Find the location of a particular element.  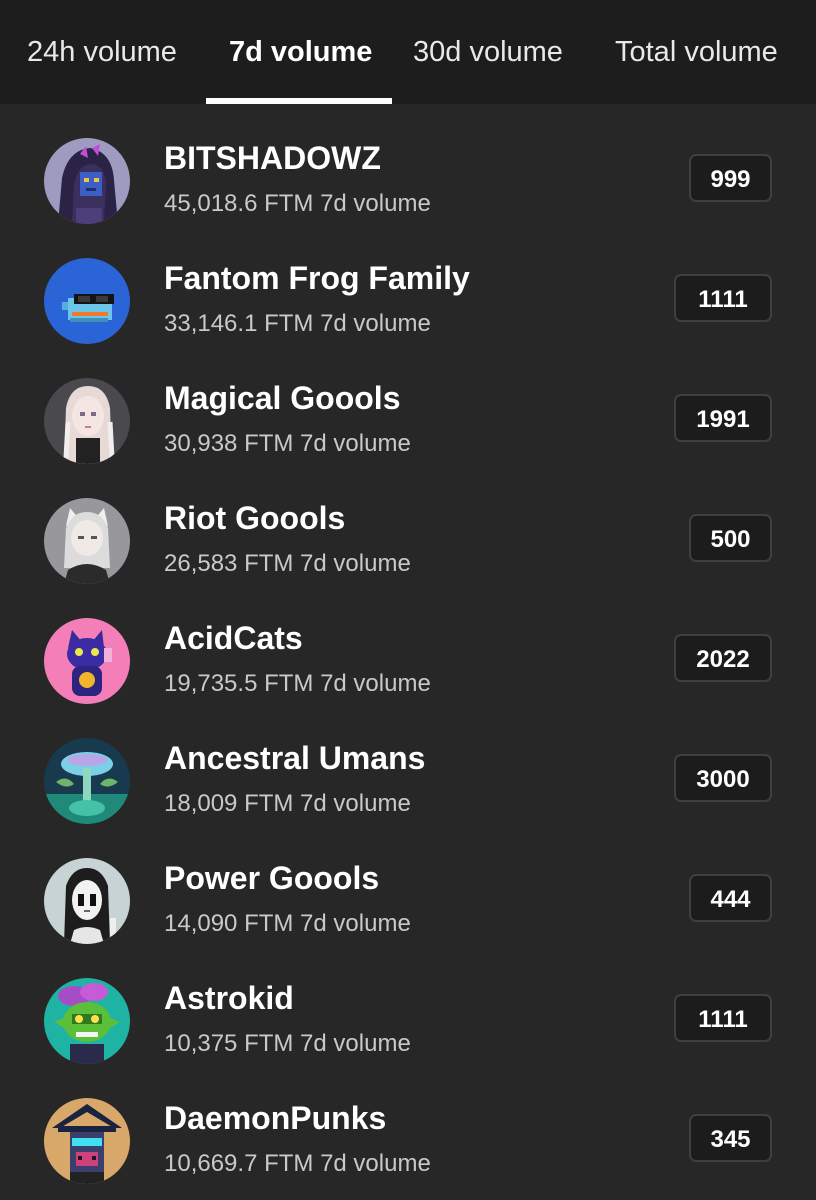

masked-figure-avatar is located at coordinates (87, 901).